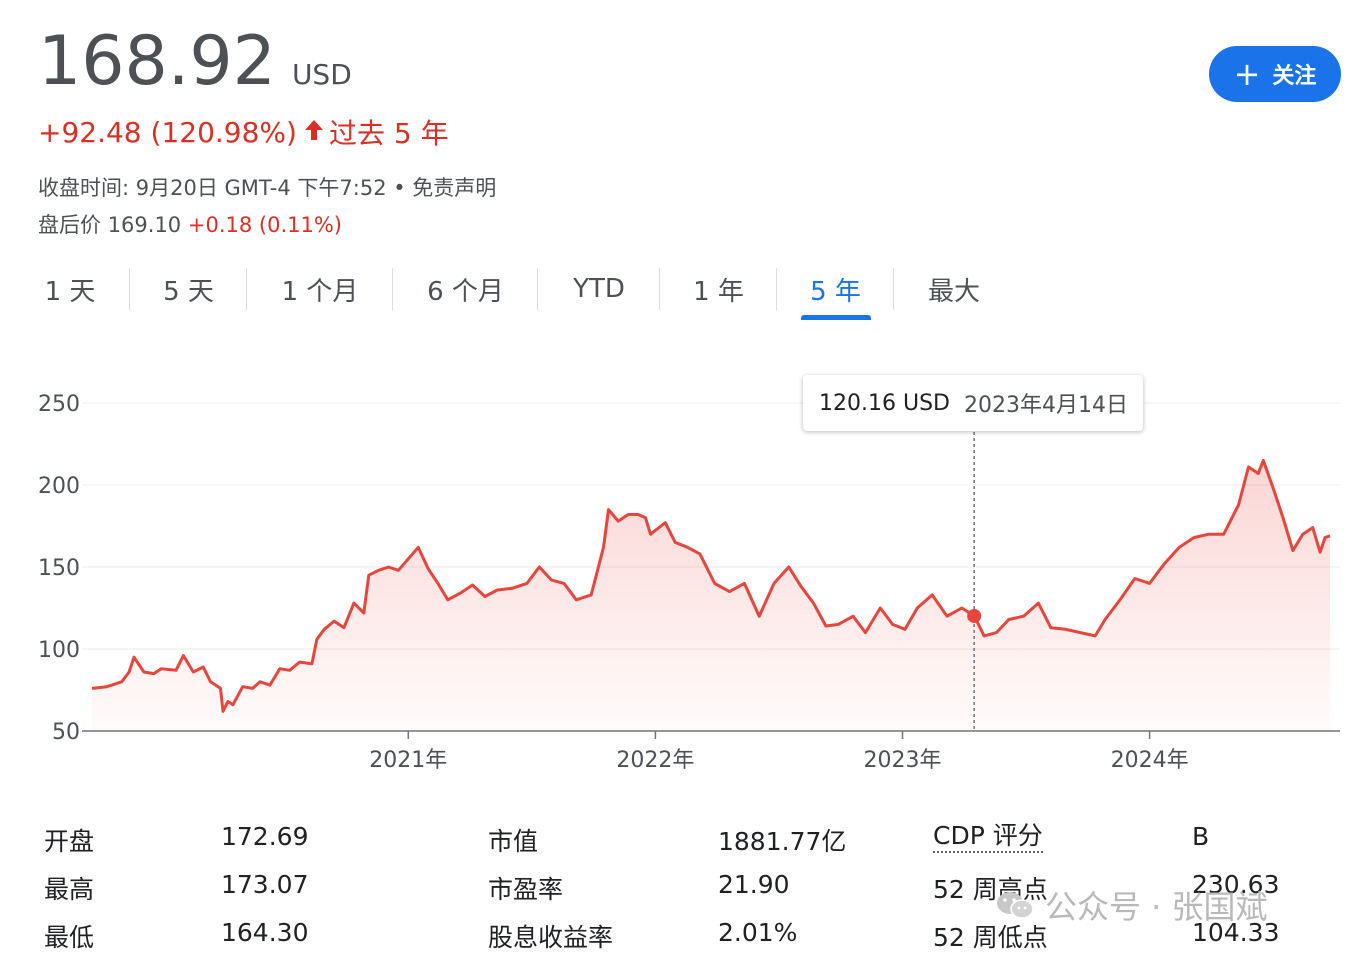  Describe the element at coordinates (754, 884) in the screenshot. I see `stat-value-pe-ratio: 21.90` at that location.